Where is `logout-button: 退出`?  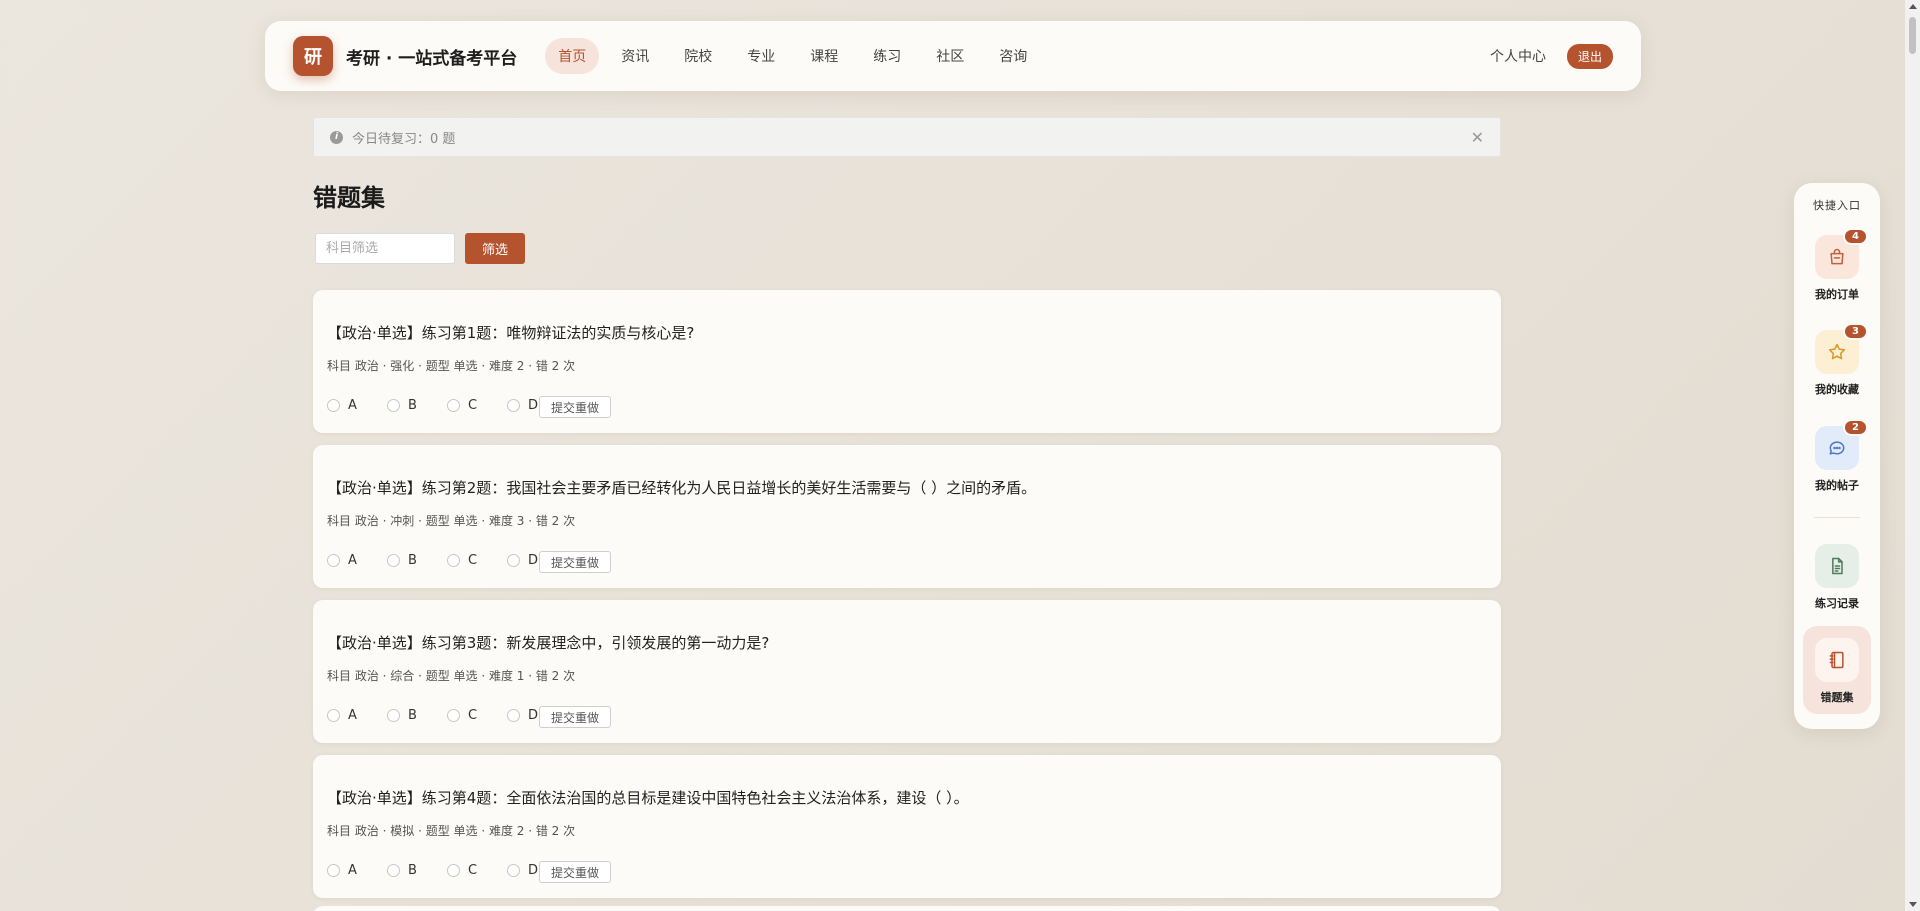
logout-button: 退出 is located at coordinates (1589, 56).